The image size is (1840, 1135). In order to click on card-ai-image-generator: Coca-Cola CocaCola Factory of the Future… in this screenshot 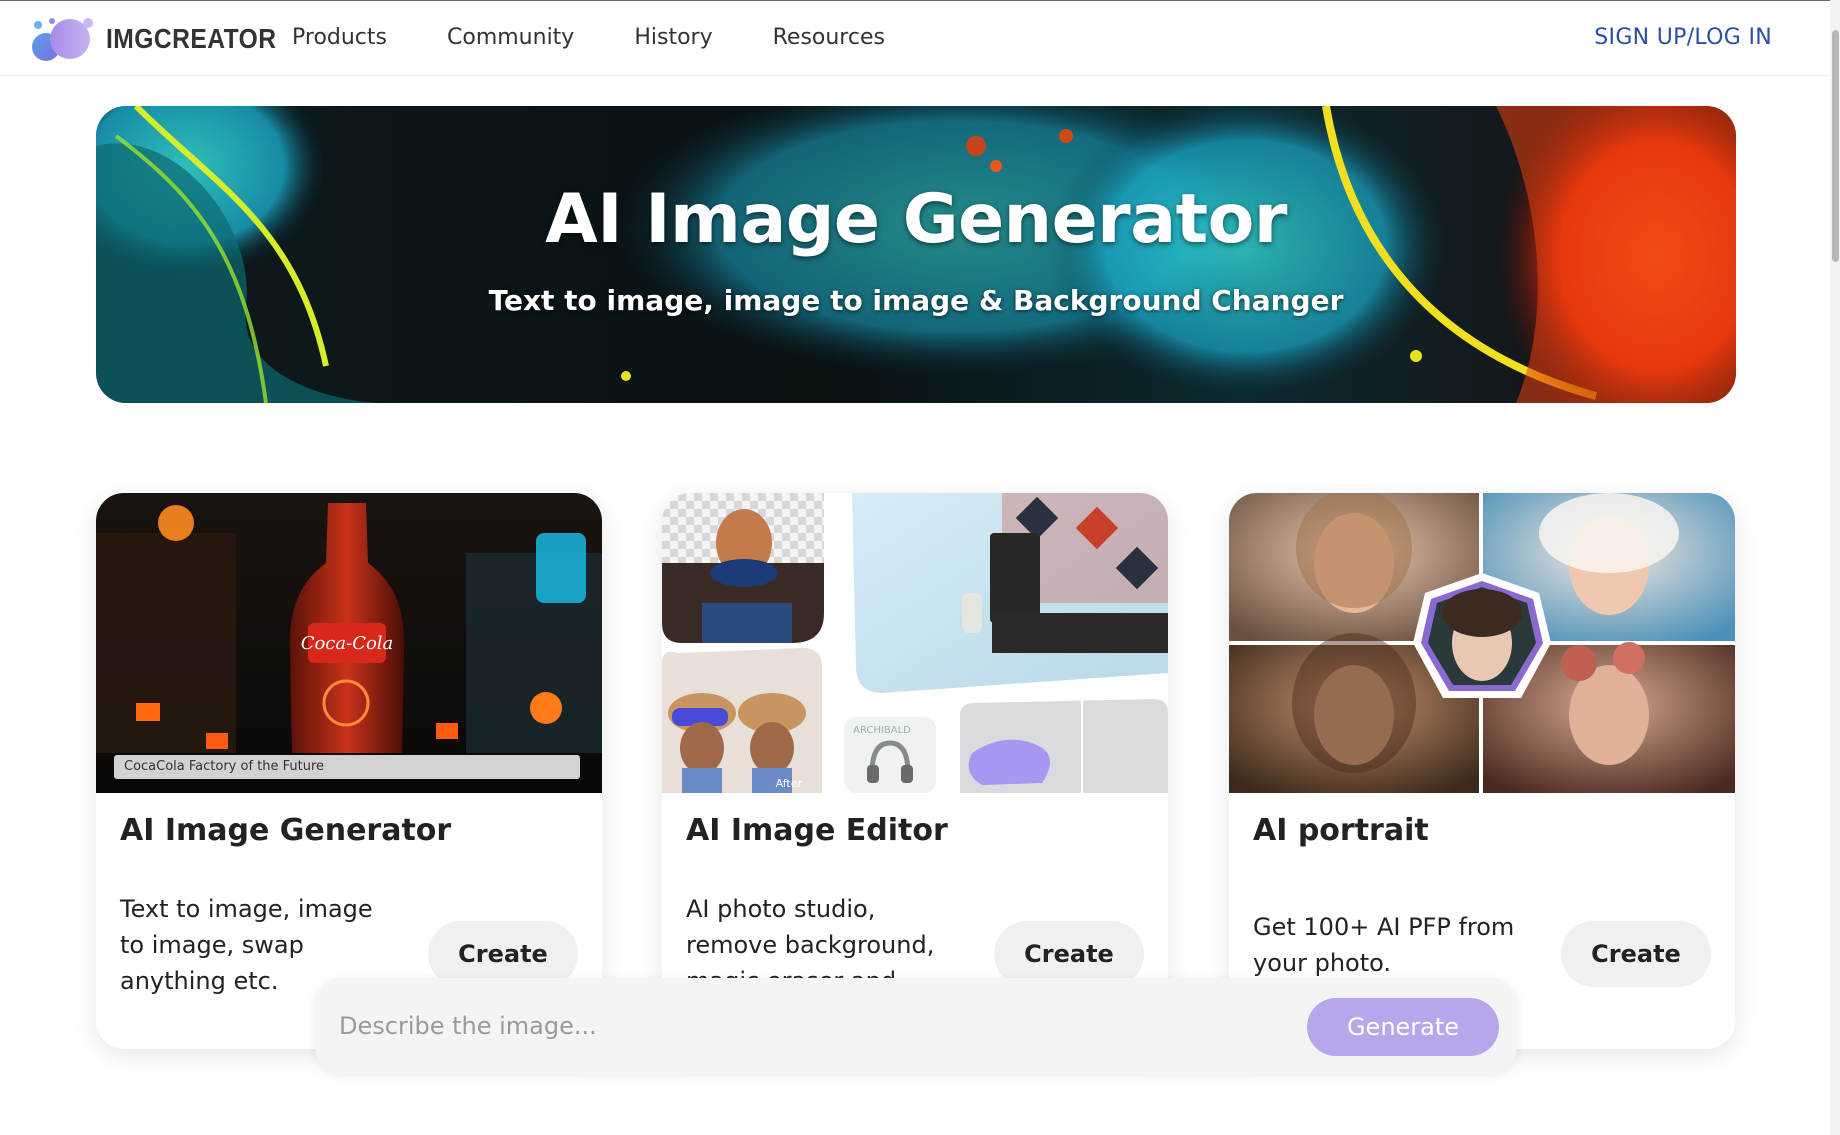, I will do `click(349, 771)`.